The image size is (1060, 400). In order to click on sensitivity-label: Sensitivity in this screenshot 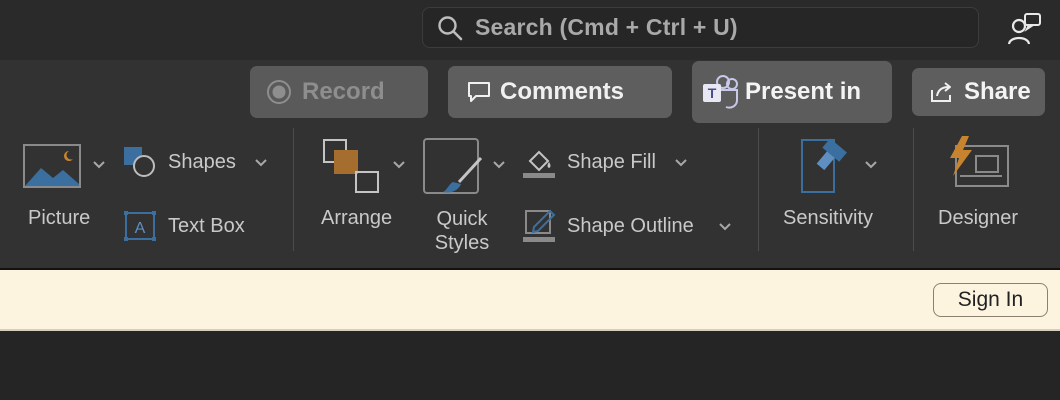, I will do `click(828, 218)`.